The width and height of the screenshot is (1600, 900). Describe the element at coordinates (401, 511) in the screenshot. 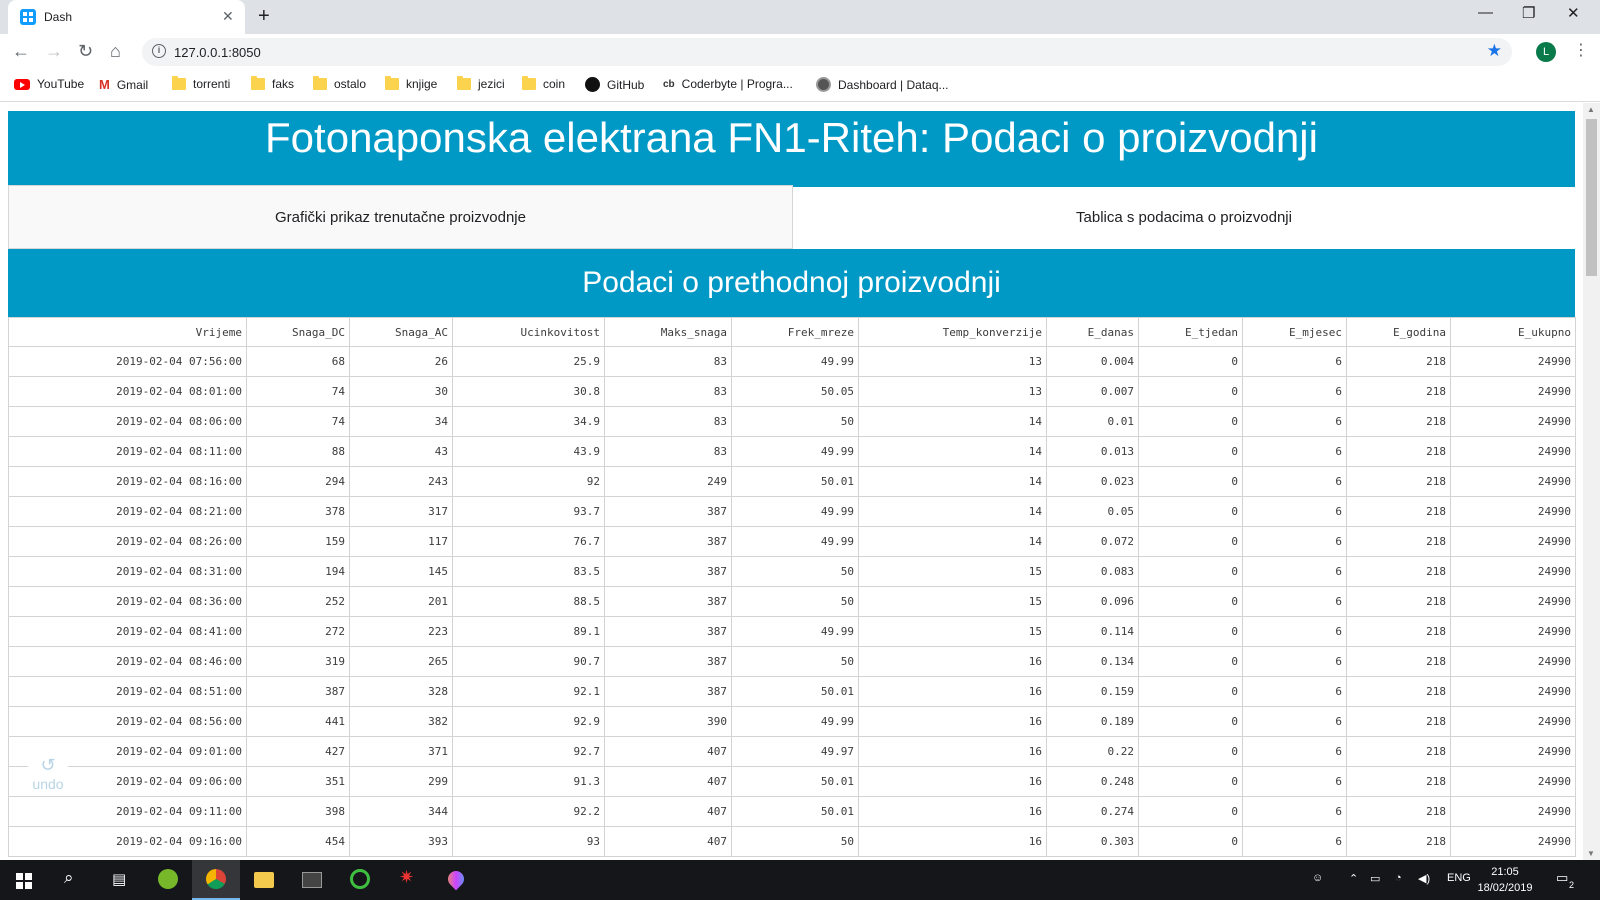

I see `table-cell: 317` at that location.